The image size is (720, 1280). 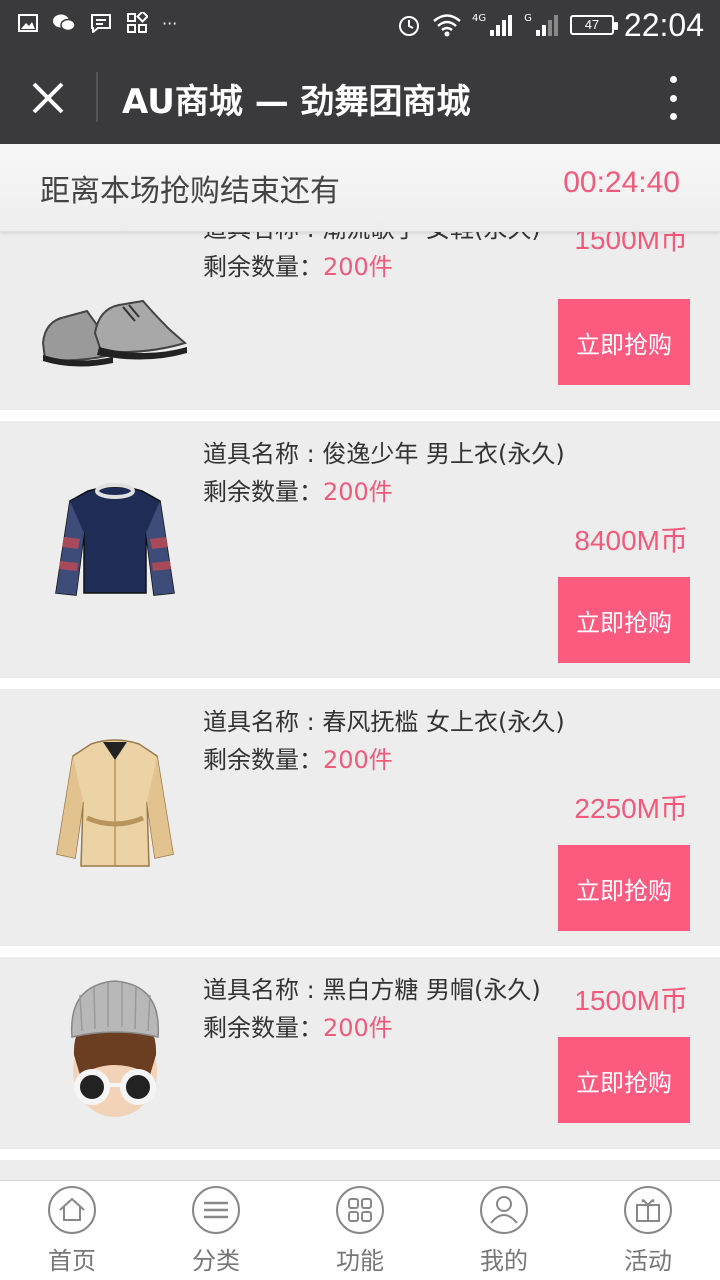 I want to click on wifi-icon, so click(x=447, y=25).